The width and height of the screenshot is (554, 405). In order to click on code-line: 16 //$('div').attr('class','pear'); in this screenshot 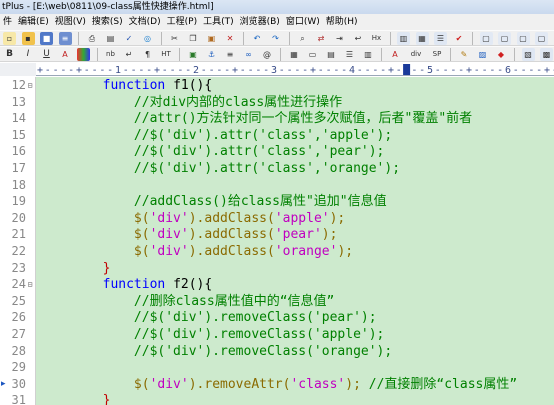, I will do `click(277, 151)`.